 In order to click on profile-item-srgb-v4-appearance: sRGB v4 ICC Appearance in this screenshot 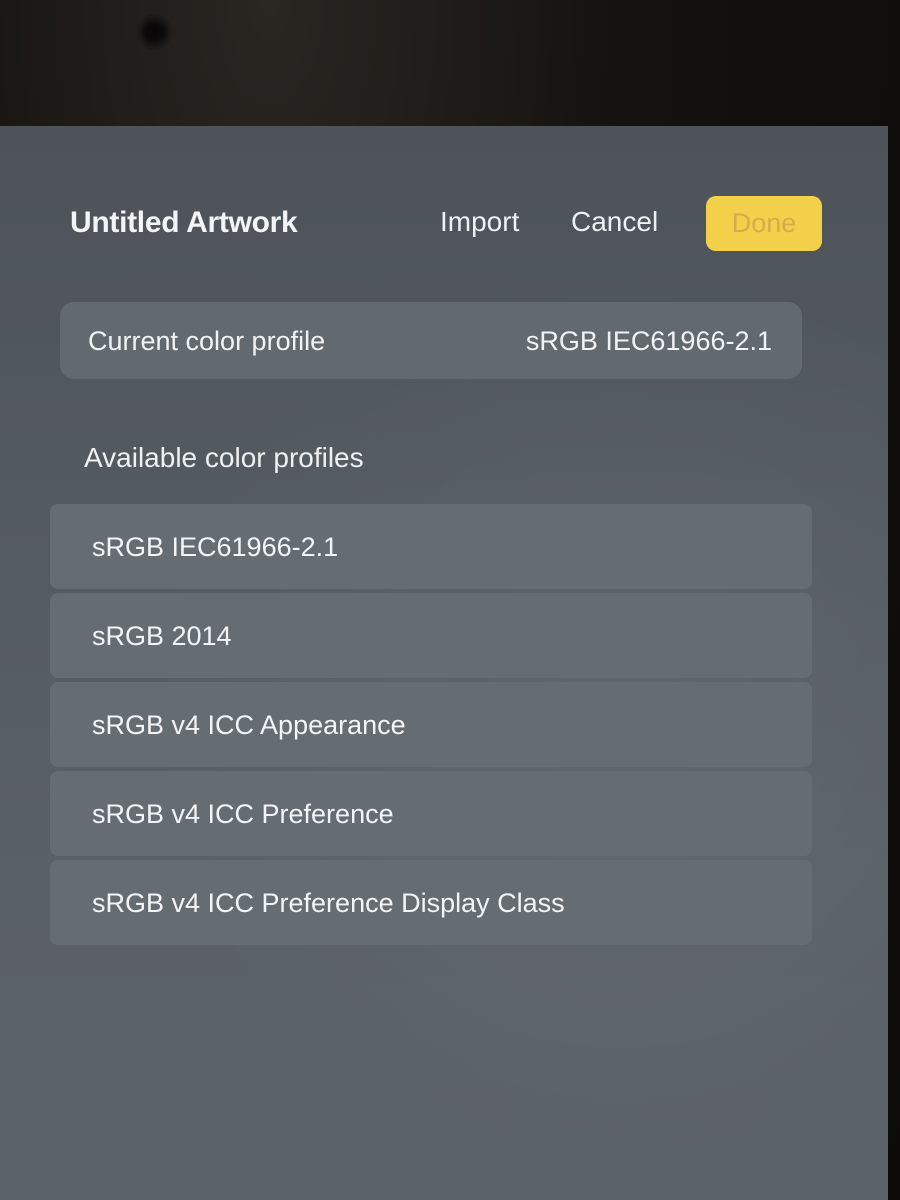, I will do `click(431, 724)`.